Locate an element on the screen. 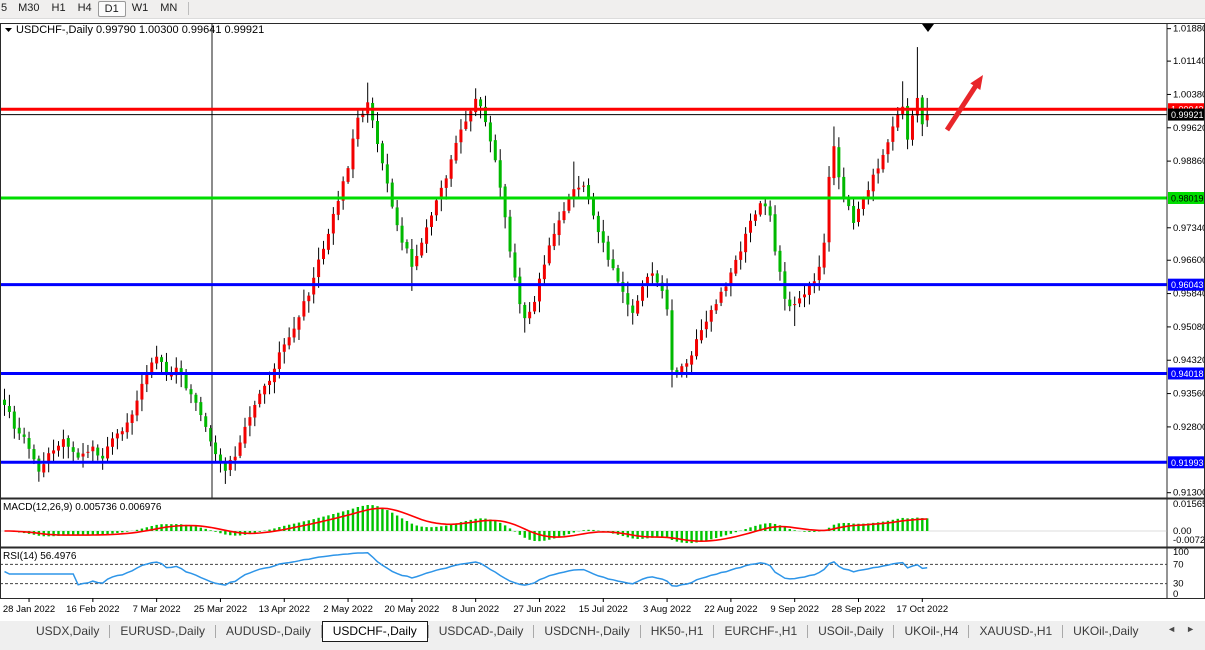 Image resolution: width=1205 pixels, height=650 pixels. chart-tab-usoil-daily: USOil-,Daily is located at coordinates (850, 631).